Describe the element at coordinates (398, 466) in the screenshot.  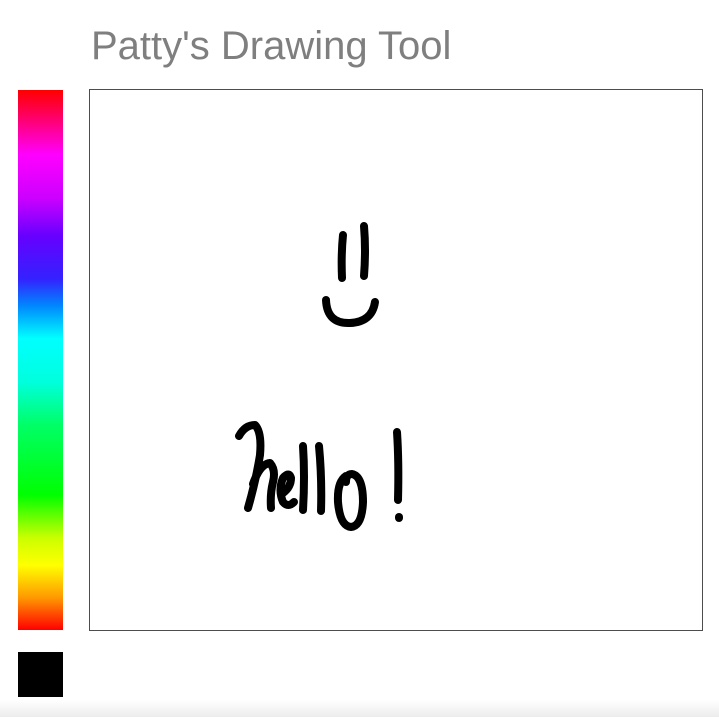
I see `stroke-exclamation-line` at that location.